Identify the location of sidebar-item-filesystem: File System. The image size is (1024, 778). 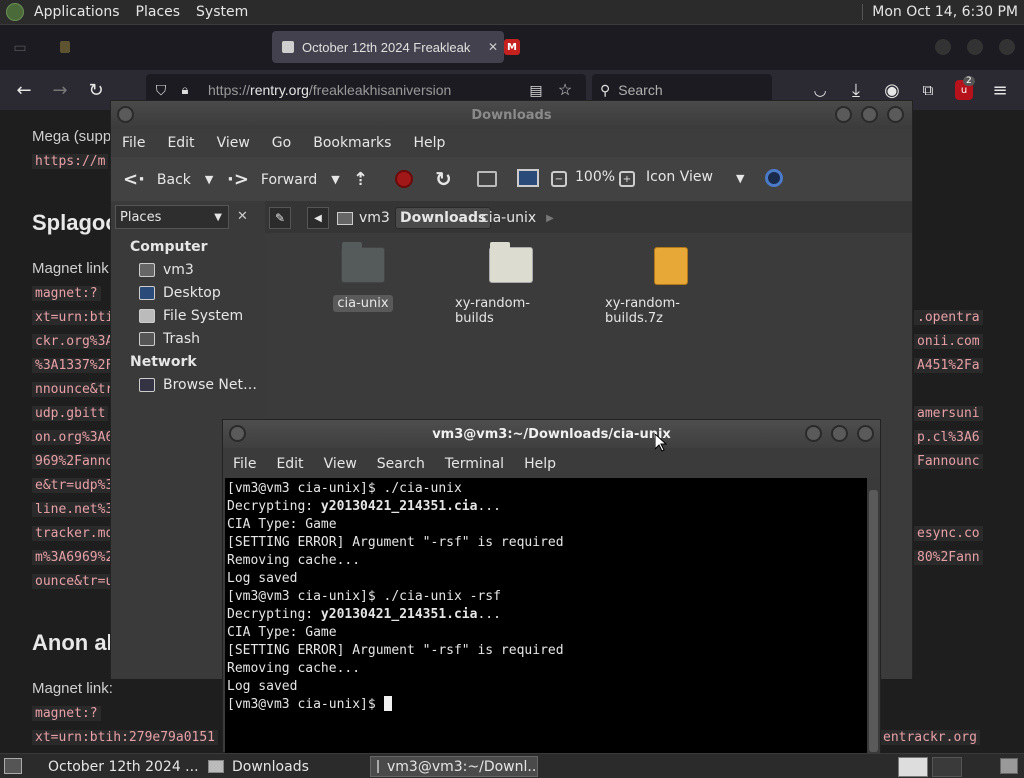
(191, 316).